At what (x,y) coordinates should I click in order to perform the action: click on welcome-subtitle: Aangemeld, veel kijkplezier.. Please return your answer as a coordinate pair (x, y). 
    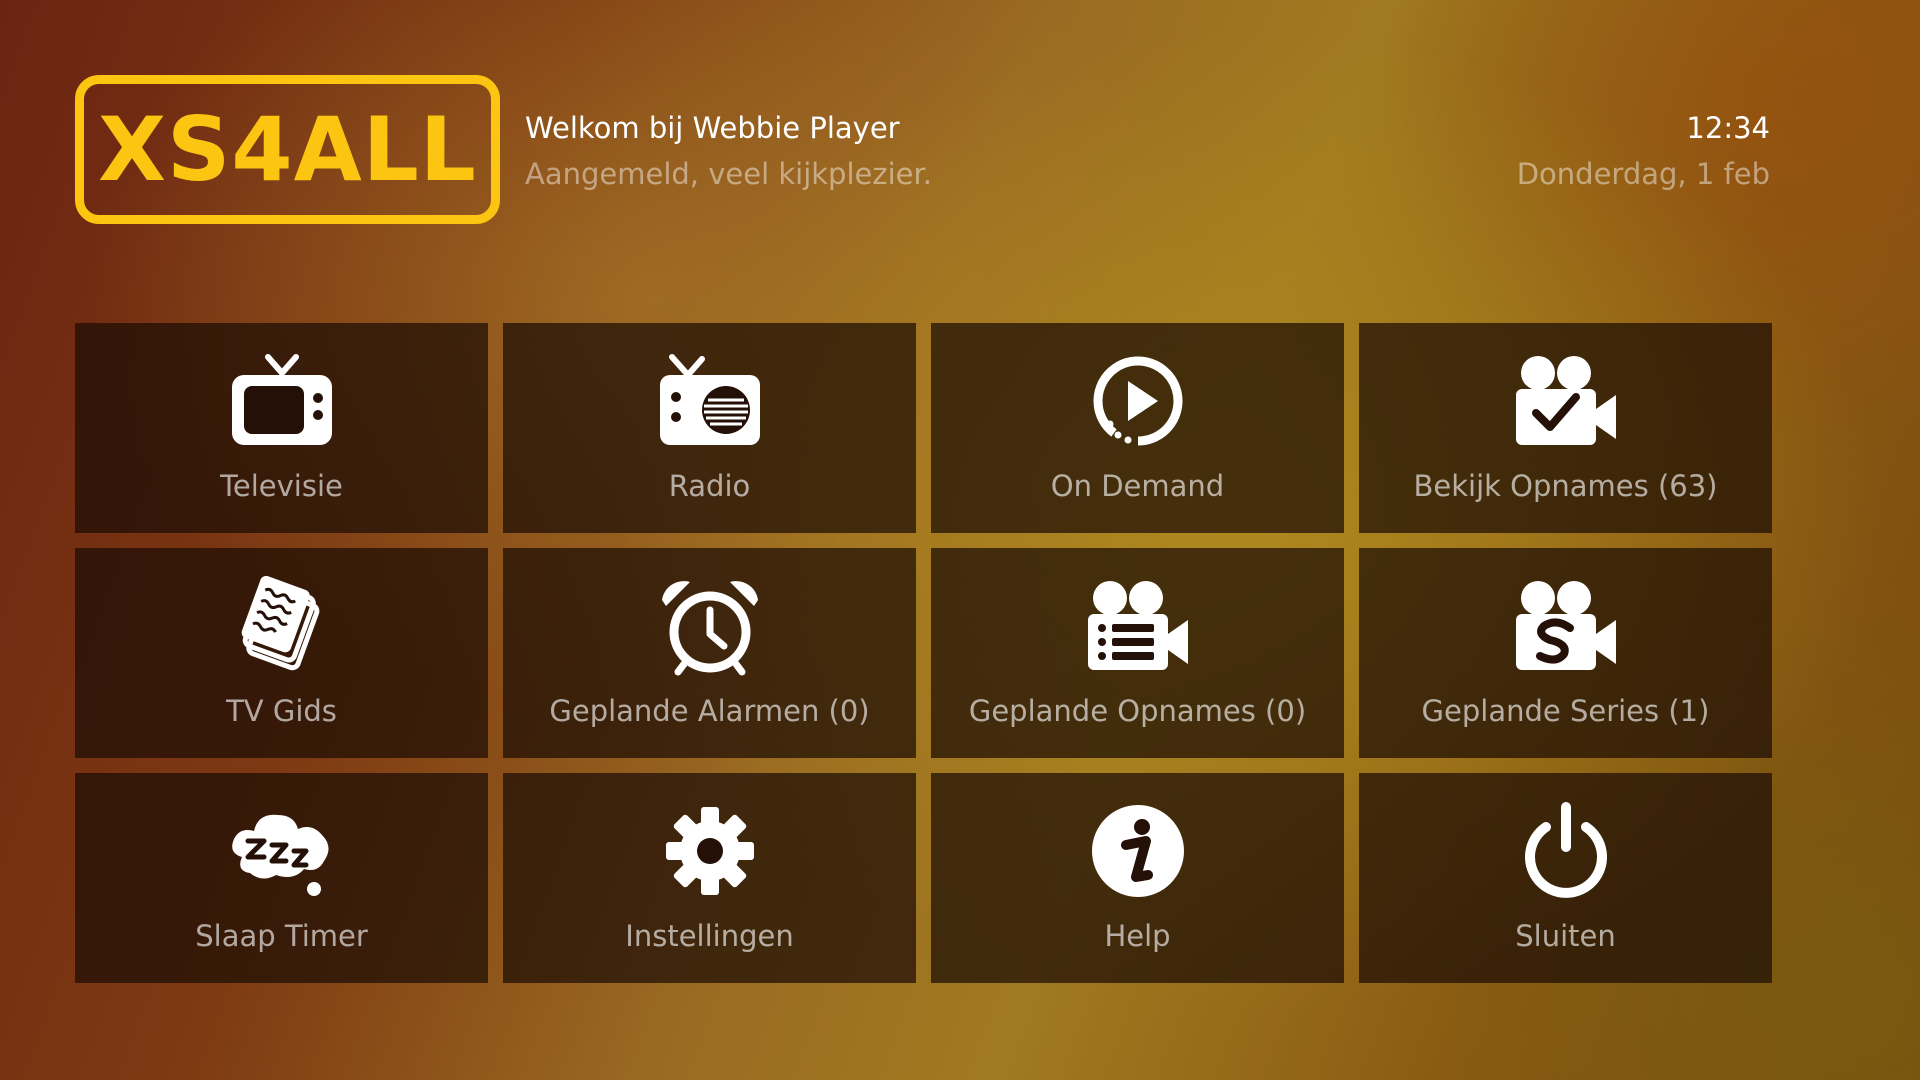
    Looking at the image, I should click on (728, 174).